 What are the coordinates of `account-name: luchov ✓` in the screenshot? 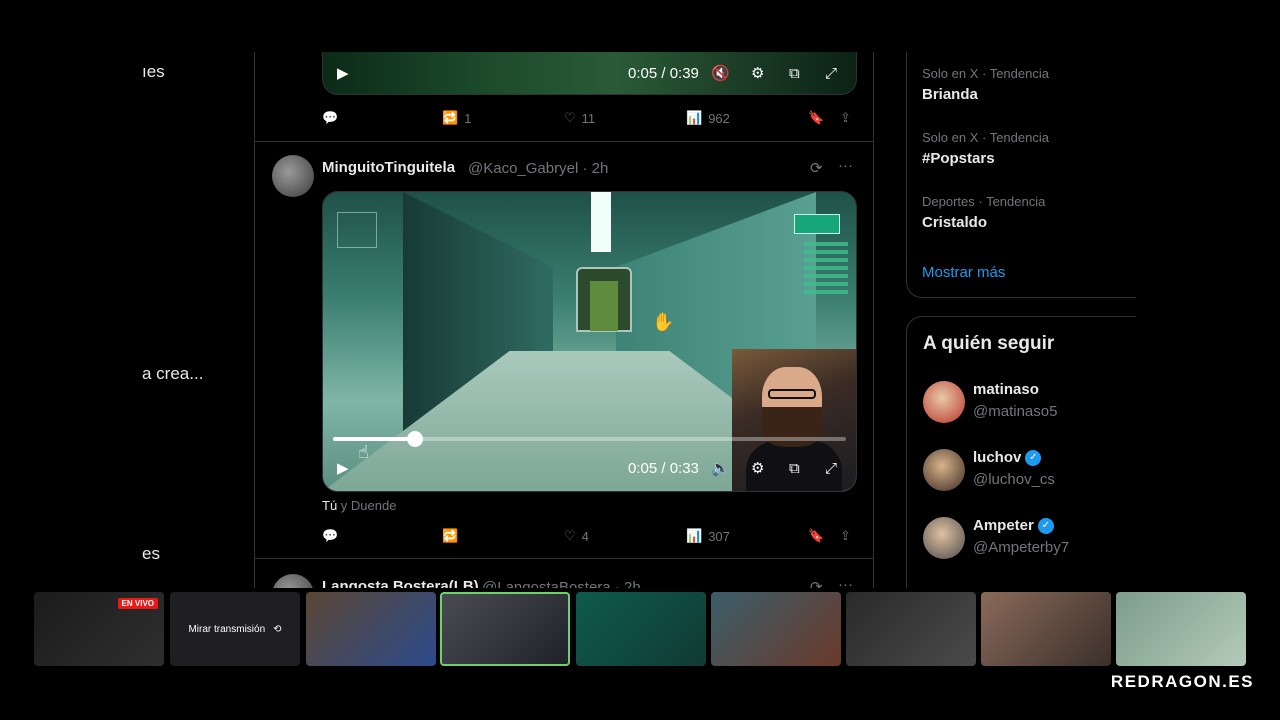 It's located at (1007, 457).